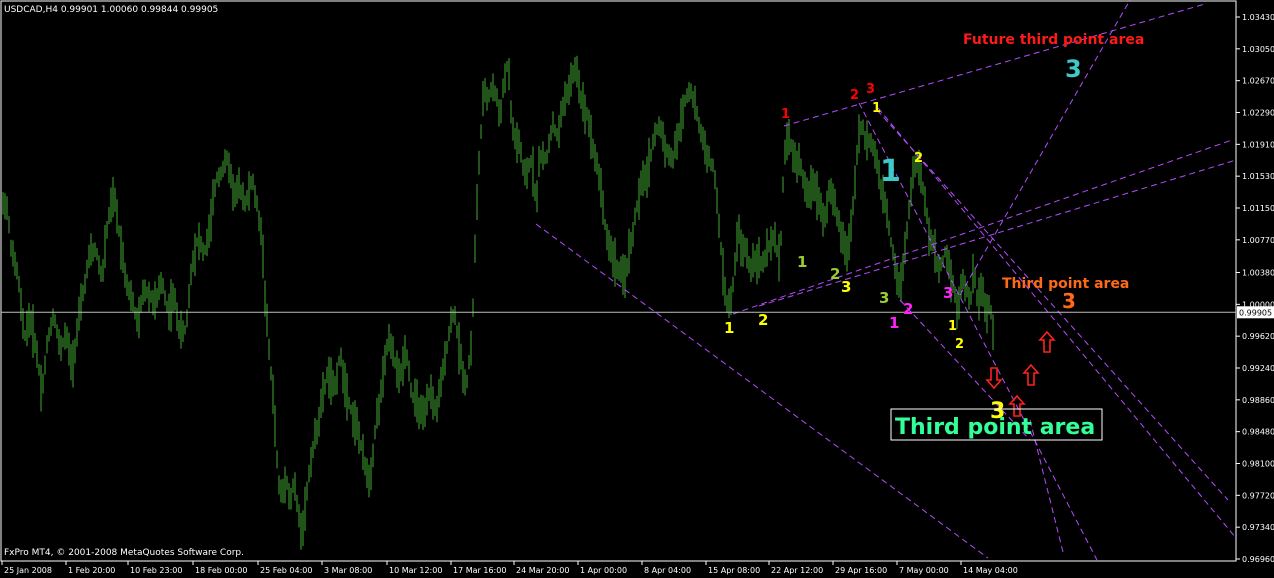  I want to click on y-tick-label: 1.01150, so click(1258, 208).